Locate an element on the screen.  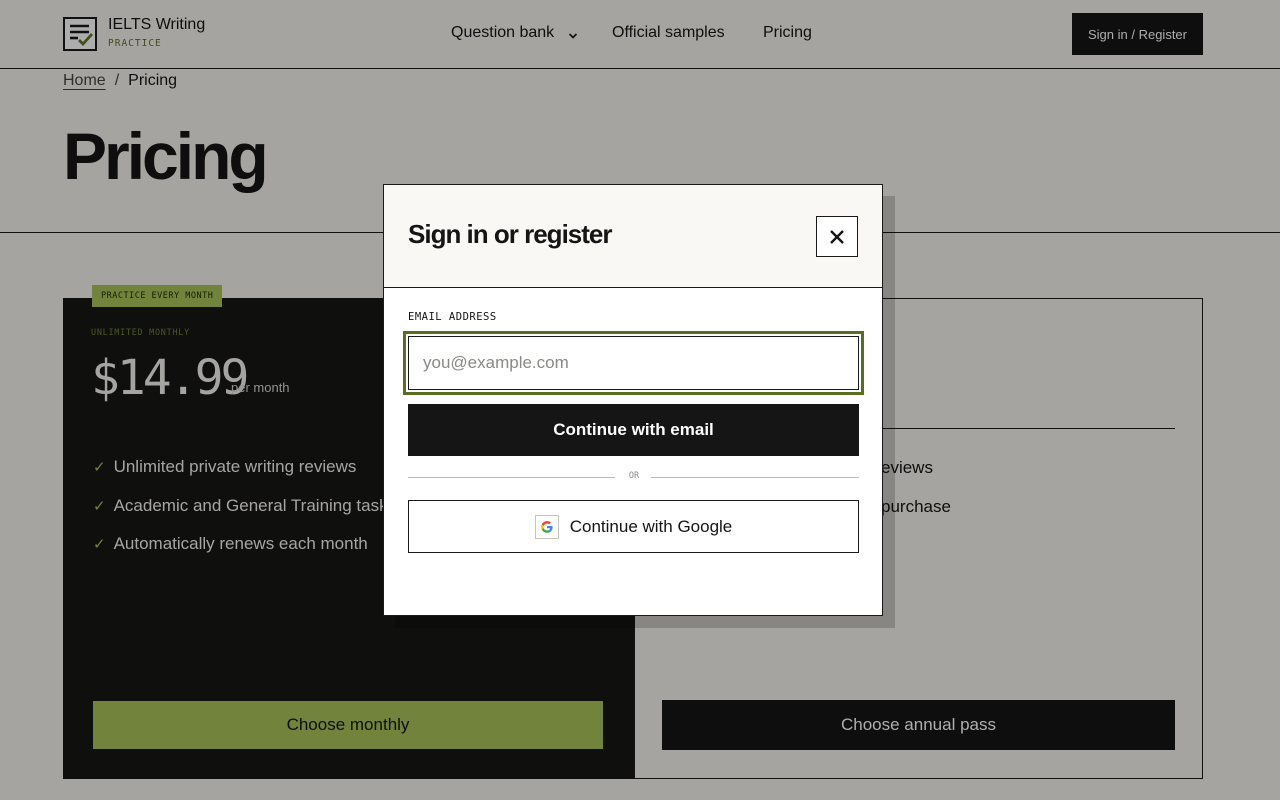
or-divider: OR is located at coordinates (633, 477).